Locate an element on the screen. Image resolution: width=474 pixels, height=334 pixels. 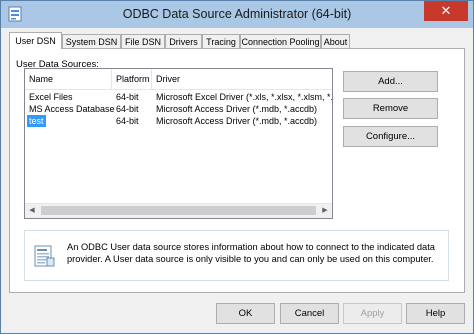
tab-system-dsn: System DSN is located at coordinates (91, 41).